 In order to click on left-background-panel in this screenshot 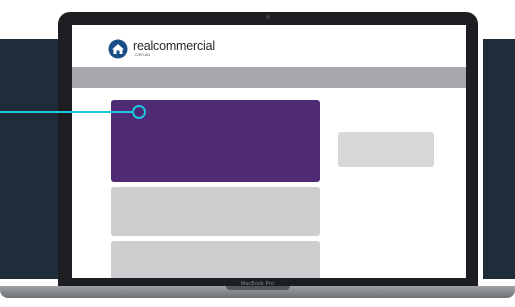, I will do `click(31, 159)`.